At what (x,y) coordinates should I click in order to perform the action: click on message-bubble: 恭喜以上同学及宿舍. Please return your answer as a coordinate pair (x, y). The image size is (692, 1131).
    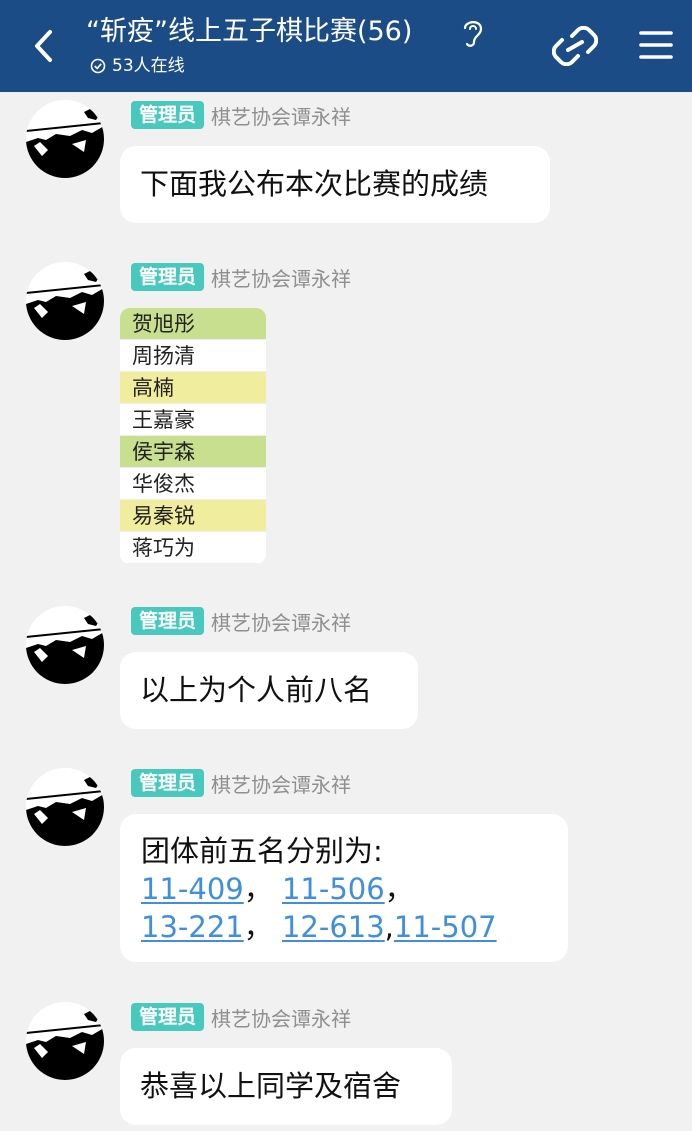
    Looking at the image, I should click on (286, 1086).